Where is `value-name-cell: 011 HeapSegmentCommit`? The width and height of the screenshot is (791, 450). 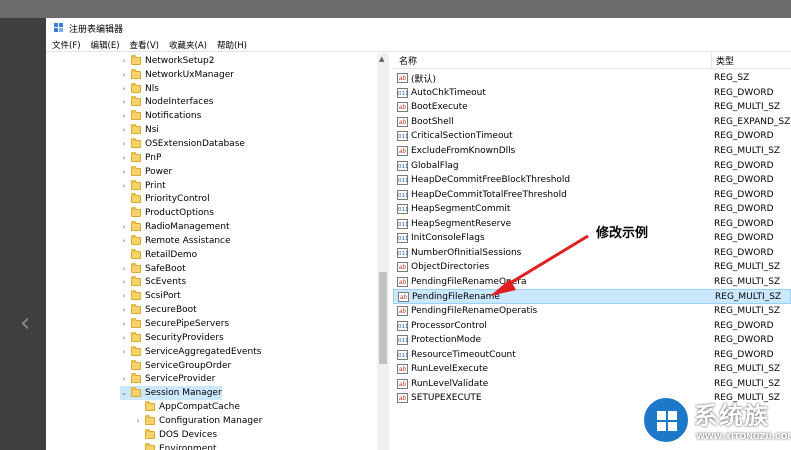
value-name-cell: 011 HeapSegmentCommit is located at coordinates (552, 209).